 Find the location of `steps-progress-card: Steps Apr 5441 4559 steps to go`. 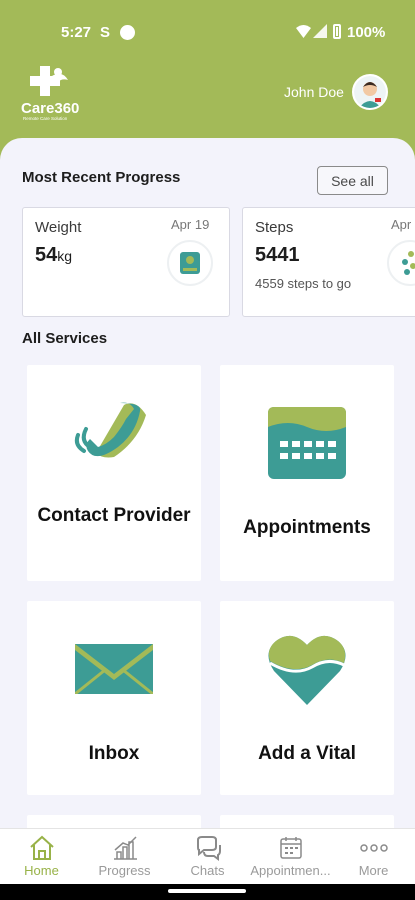

steps-progress-card: Steps Apr 5441 4559 steps to go is located at coordinates (328, 262).